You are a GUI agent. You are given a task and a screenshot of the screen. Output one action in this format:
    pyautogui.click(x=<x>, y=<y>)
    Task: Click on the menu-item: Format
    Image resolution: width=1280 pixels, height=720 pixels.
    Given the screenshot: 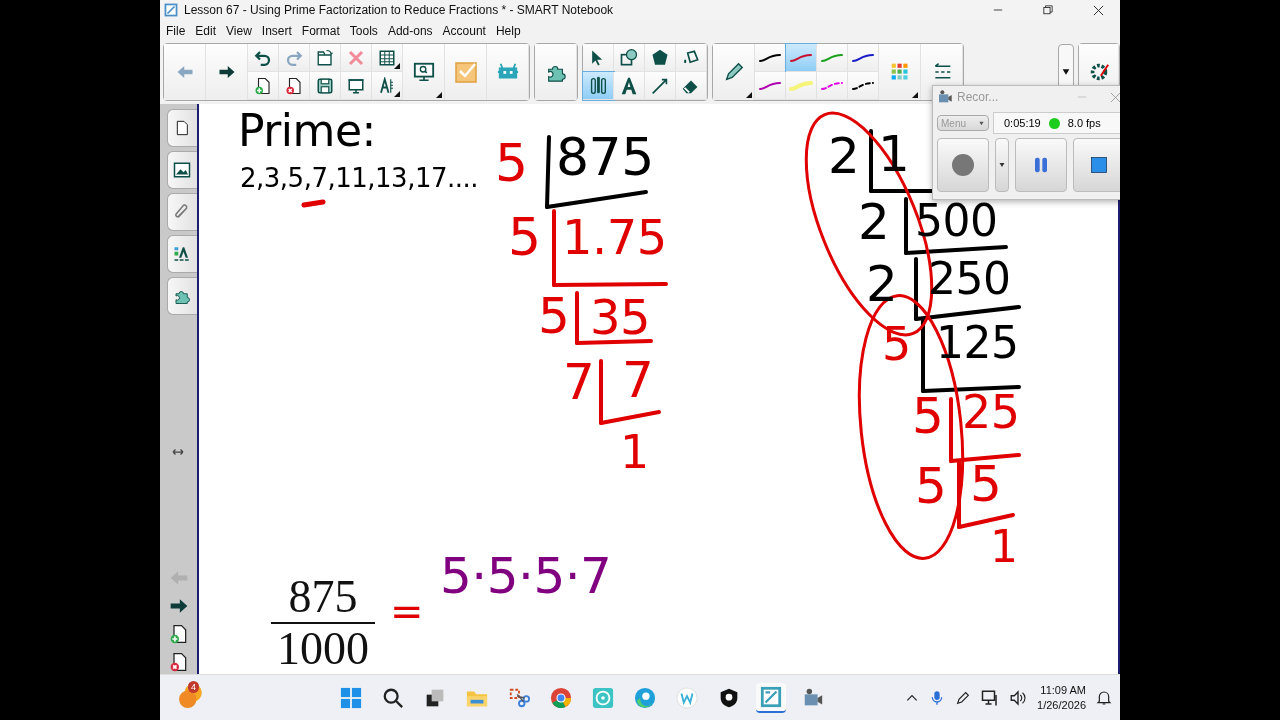 What is the action you would take?
    pyautogui.click(x=321, y=30)
    